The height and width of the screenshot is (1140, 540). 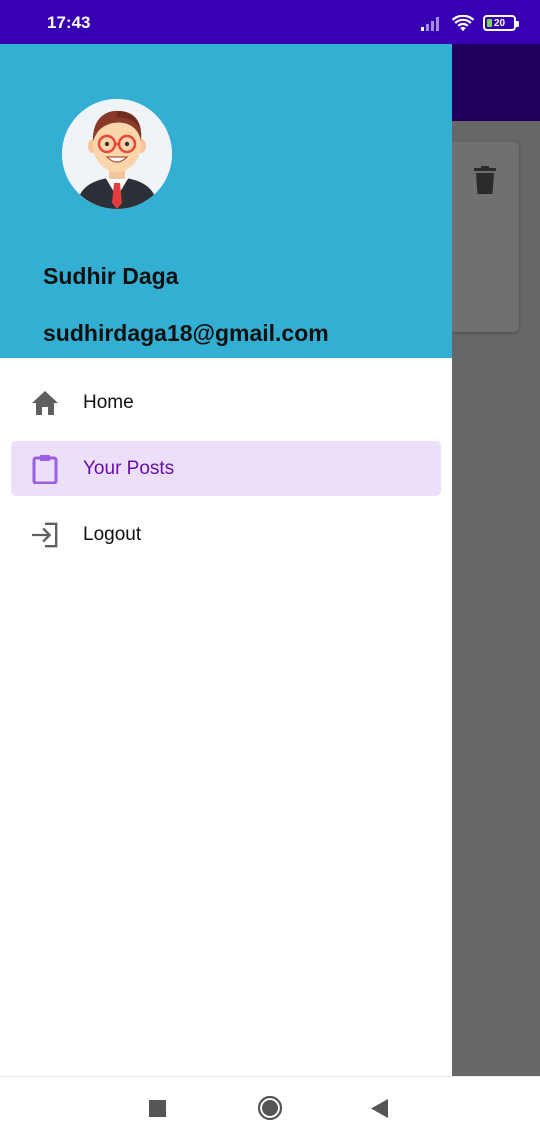 What do you see at coordinates (186, 333) in the screenshot?
I see `user-email: sudhirdaga18@gmail.com` at bounding box center [186, 333].